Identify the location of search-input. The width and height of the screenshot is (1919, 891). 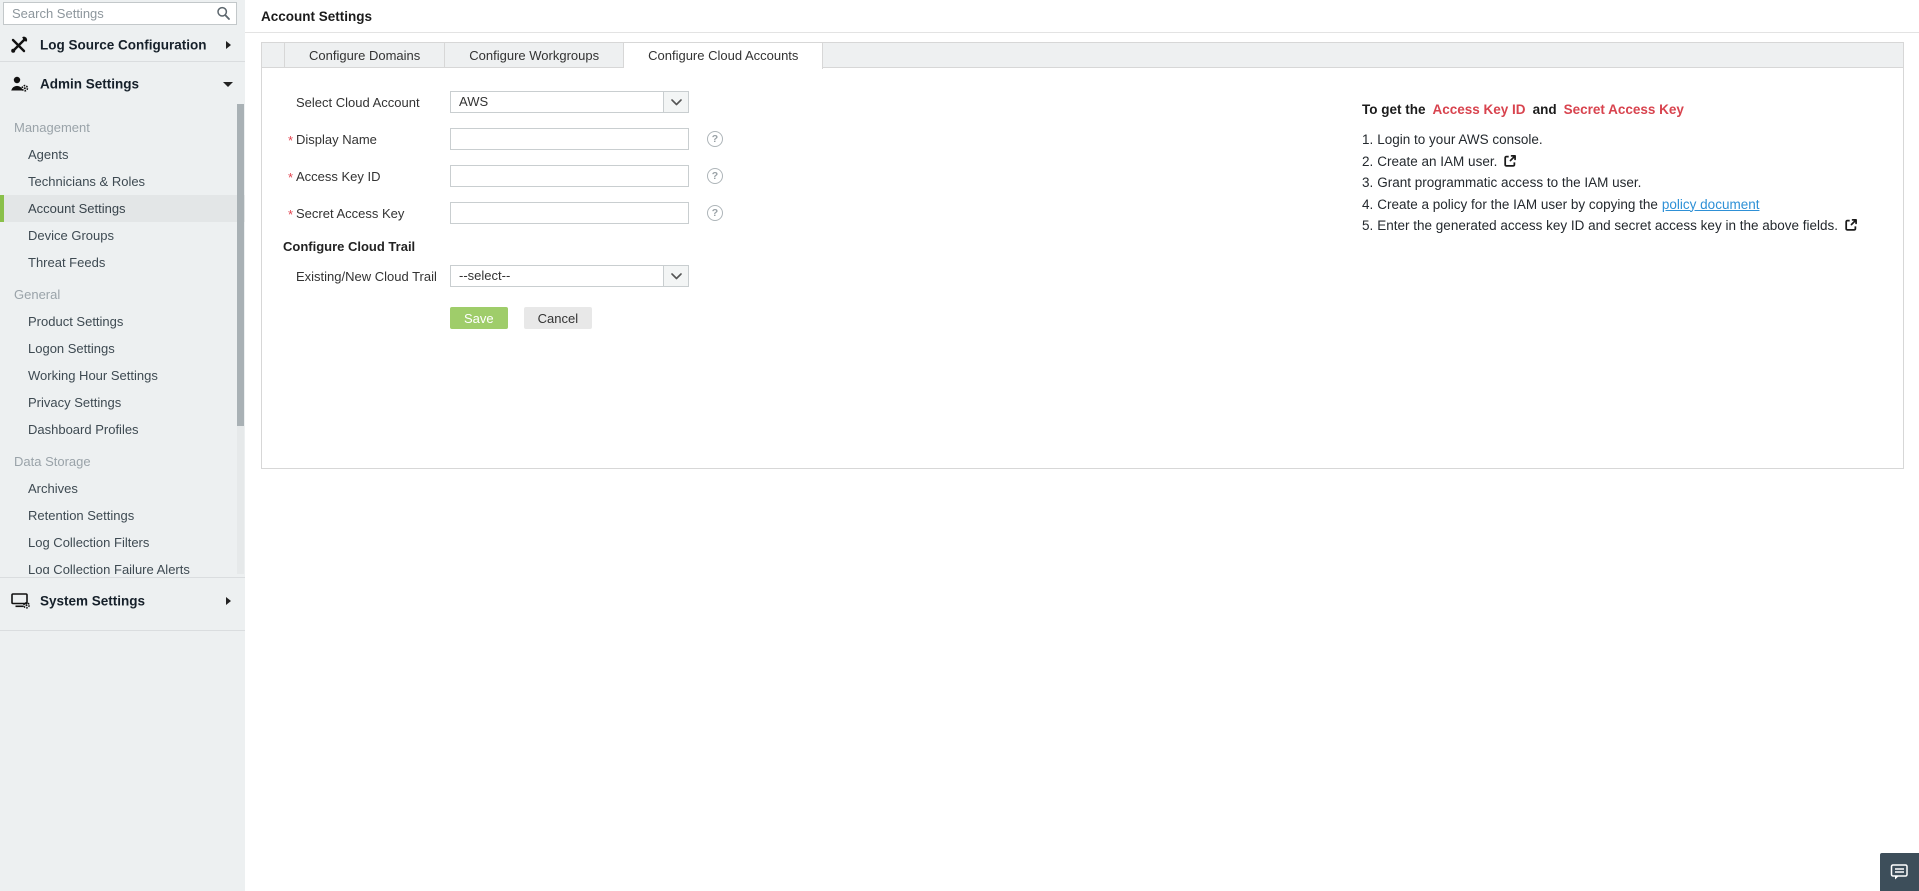
(120, 13).